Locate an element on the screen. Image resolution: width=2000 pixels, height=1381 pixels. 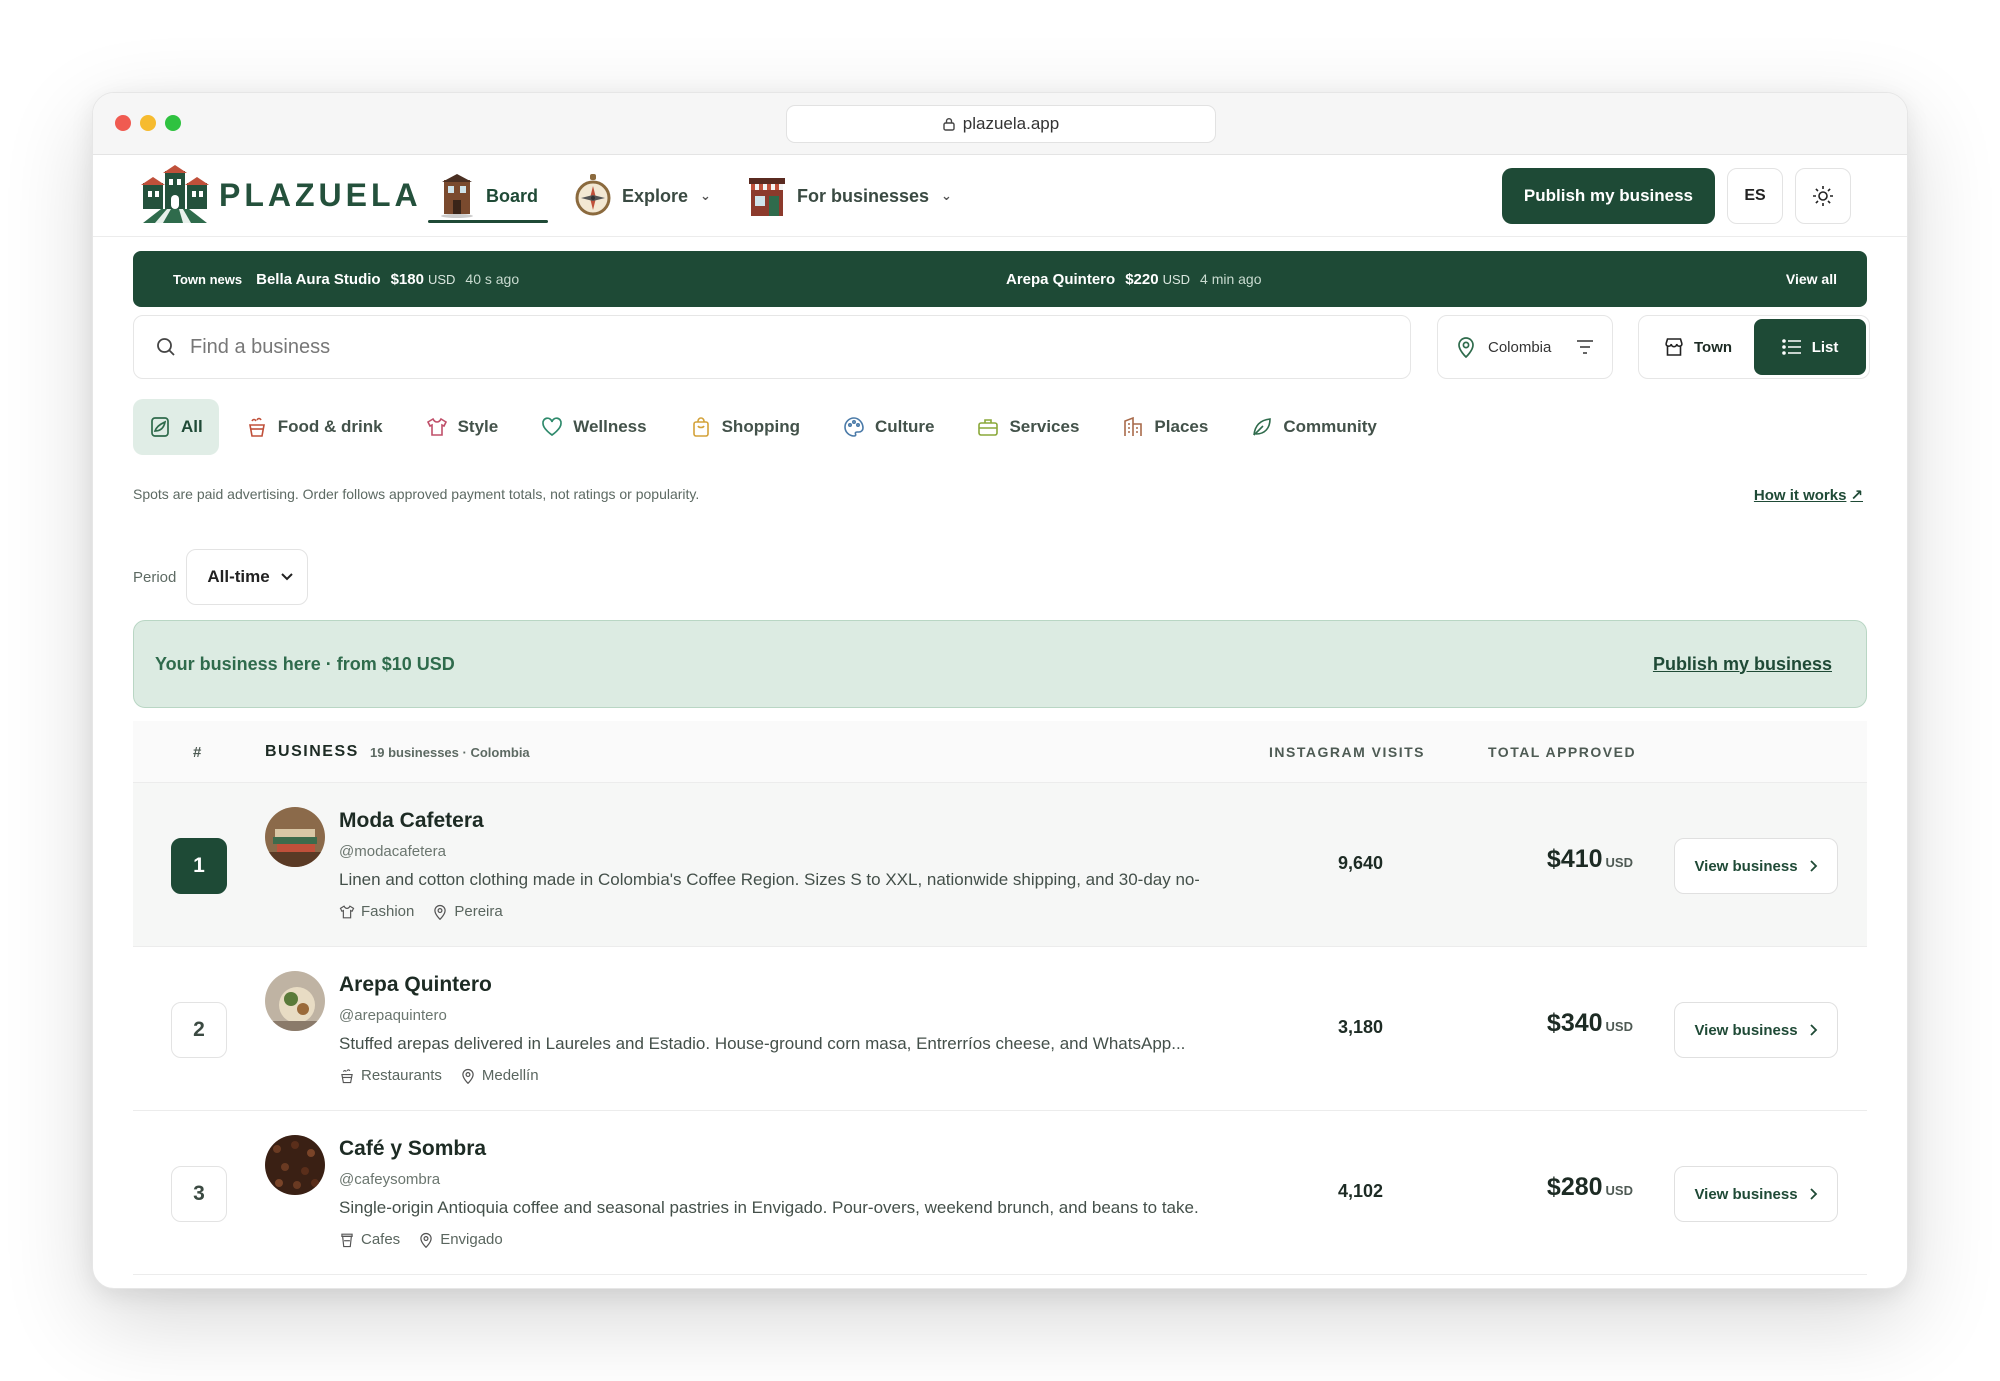
language-button: ES is located at coordinates (1755, 196).